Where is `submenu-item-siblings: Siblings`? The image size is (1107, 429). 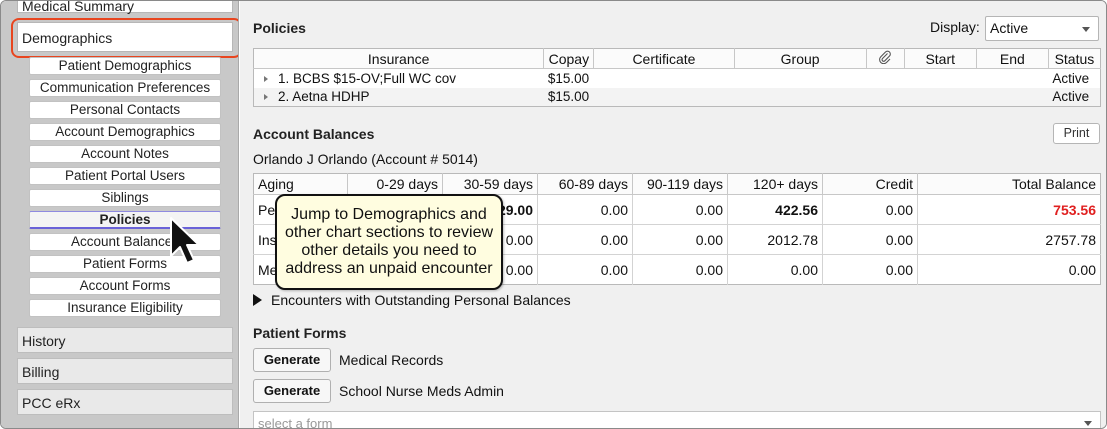 submenu-item-siblings: Siblings is located at coordinates (125, 198).